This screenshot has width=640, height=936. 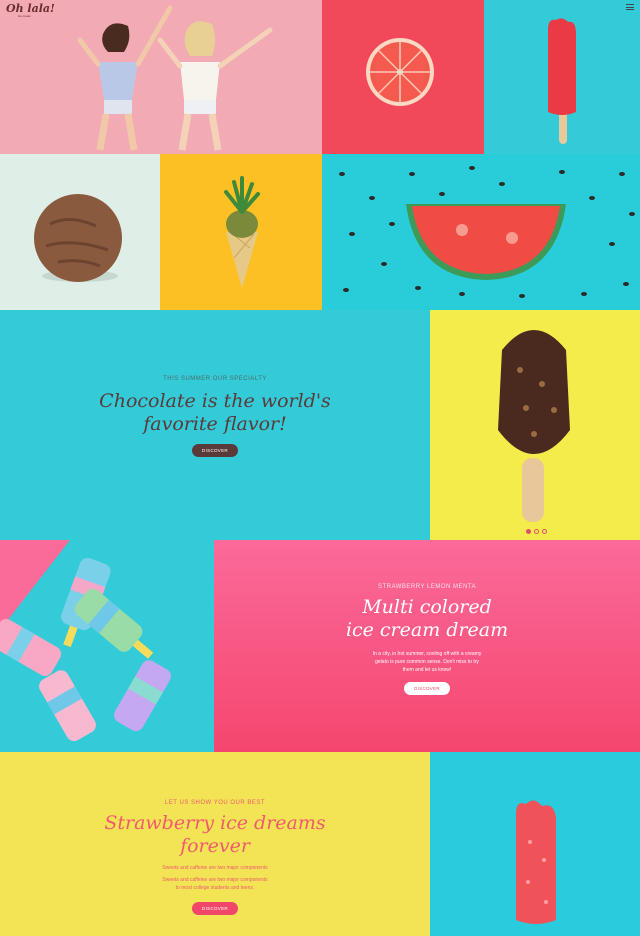 I want to click on grapefruit-tile, so click(x=403, y=77).